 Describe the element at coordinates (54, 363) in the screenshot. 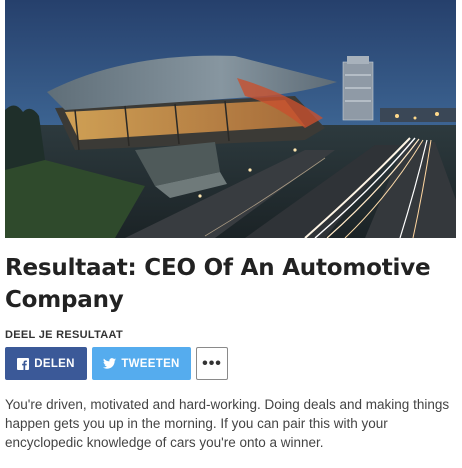

I see `facebook-share-label: DELEN` at that location.